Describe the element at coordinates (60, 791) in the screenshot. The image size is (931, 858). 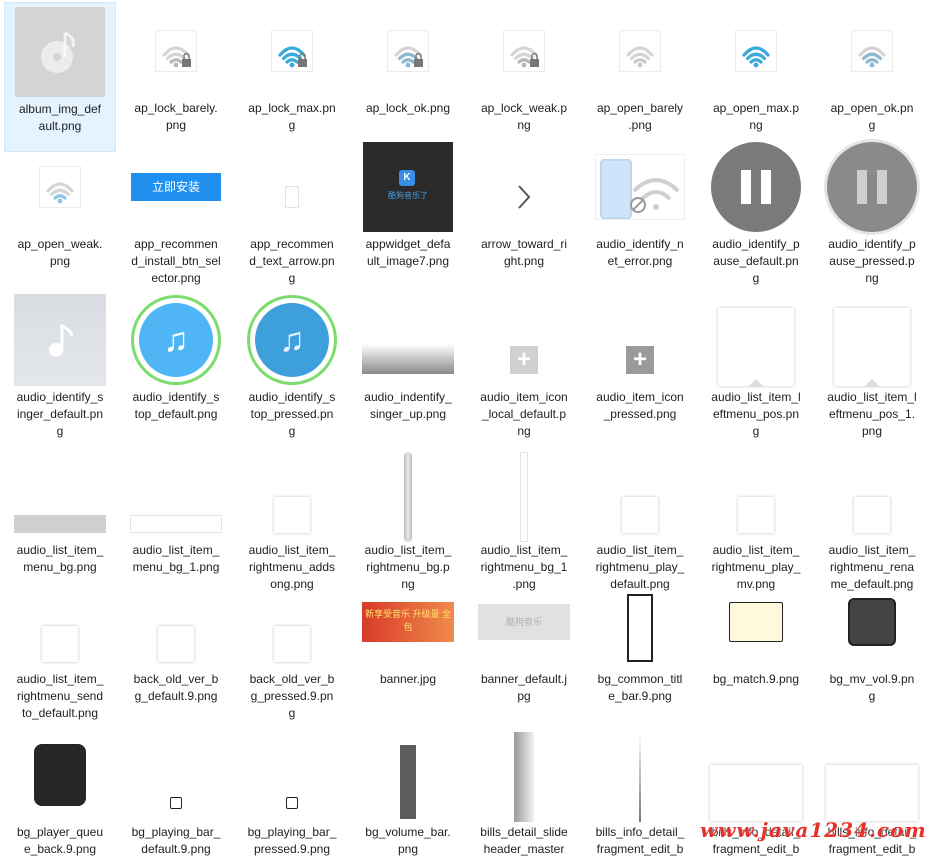
I see `file-item: bg_player_queu e_back.9.png` at that location.